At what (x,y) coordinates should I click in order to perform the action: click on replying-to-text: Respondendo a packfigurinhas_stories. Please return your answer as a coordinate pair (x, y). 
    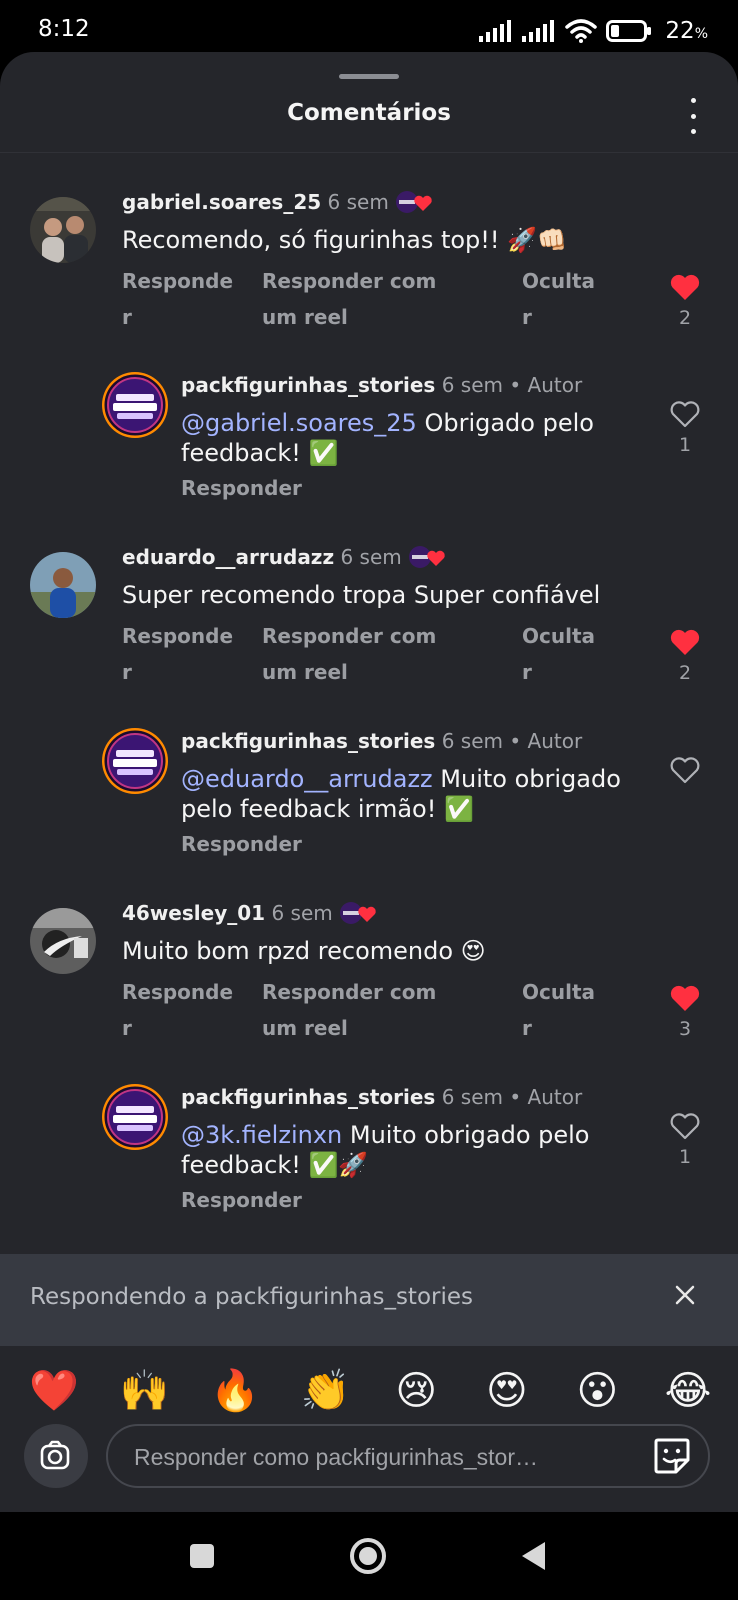
    Looking at the image, I should click on (251, 1297).